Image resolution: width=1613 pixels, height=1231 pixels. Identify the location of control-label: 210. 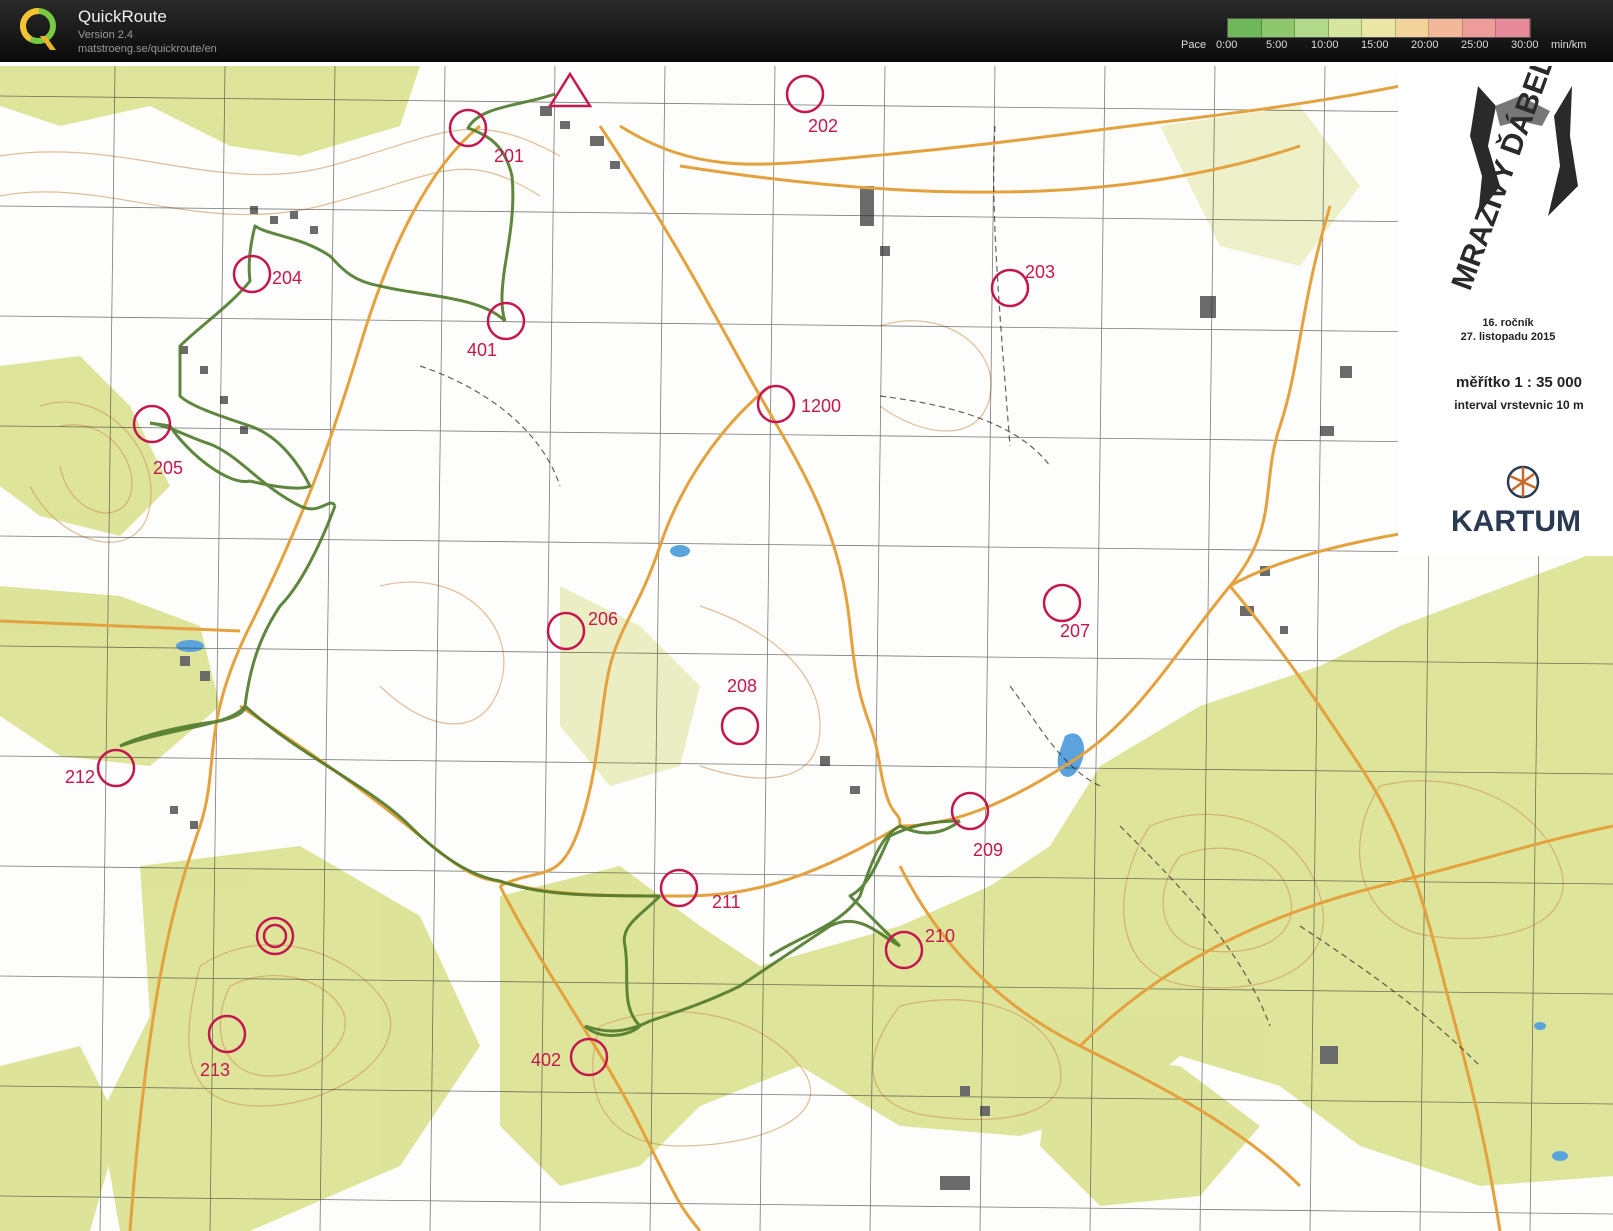
(940, 936).